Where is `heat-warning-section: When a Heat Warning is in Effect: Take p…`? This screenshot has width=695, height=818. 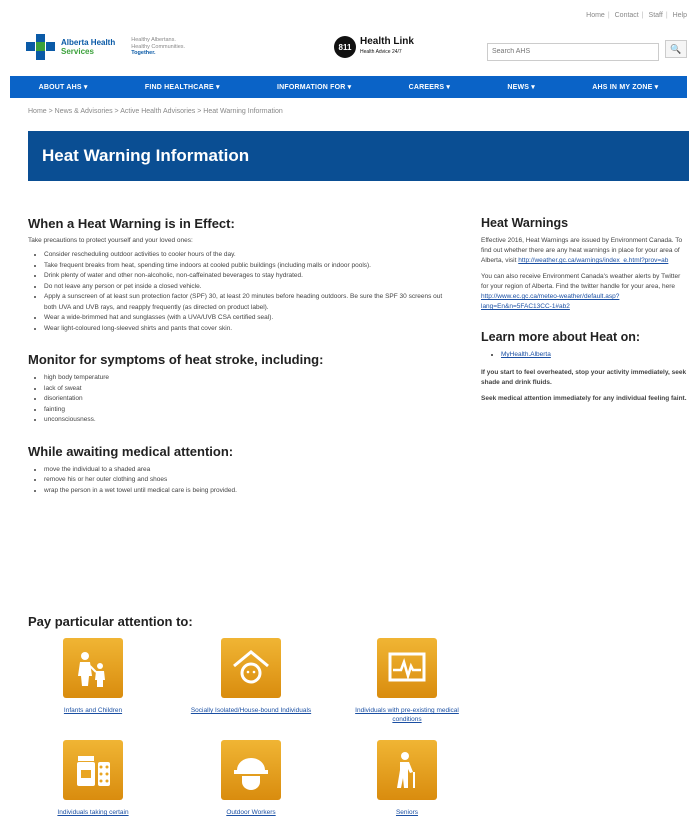
heat-warning-section: When a Heat Warning is in Effect: Take p… is located at coordinates (238, 275).